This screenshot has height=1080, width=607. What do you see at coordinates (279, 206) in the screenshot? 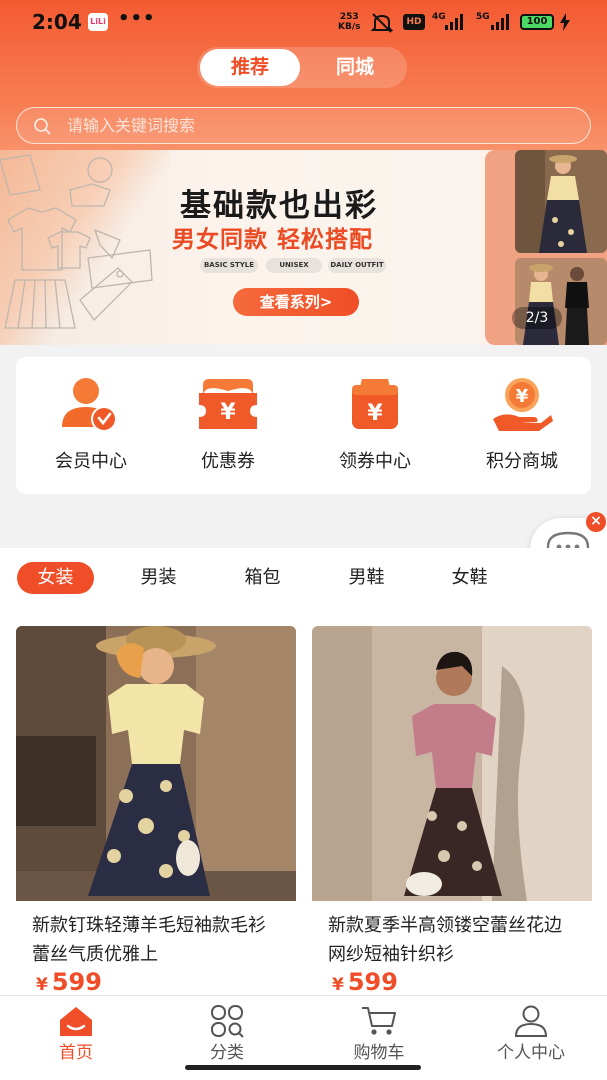
I see `banner-title: 基础款也出彩` at bounding box center [279, 206].